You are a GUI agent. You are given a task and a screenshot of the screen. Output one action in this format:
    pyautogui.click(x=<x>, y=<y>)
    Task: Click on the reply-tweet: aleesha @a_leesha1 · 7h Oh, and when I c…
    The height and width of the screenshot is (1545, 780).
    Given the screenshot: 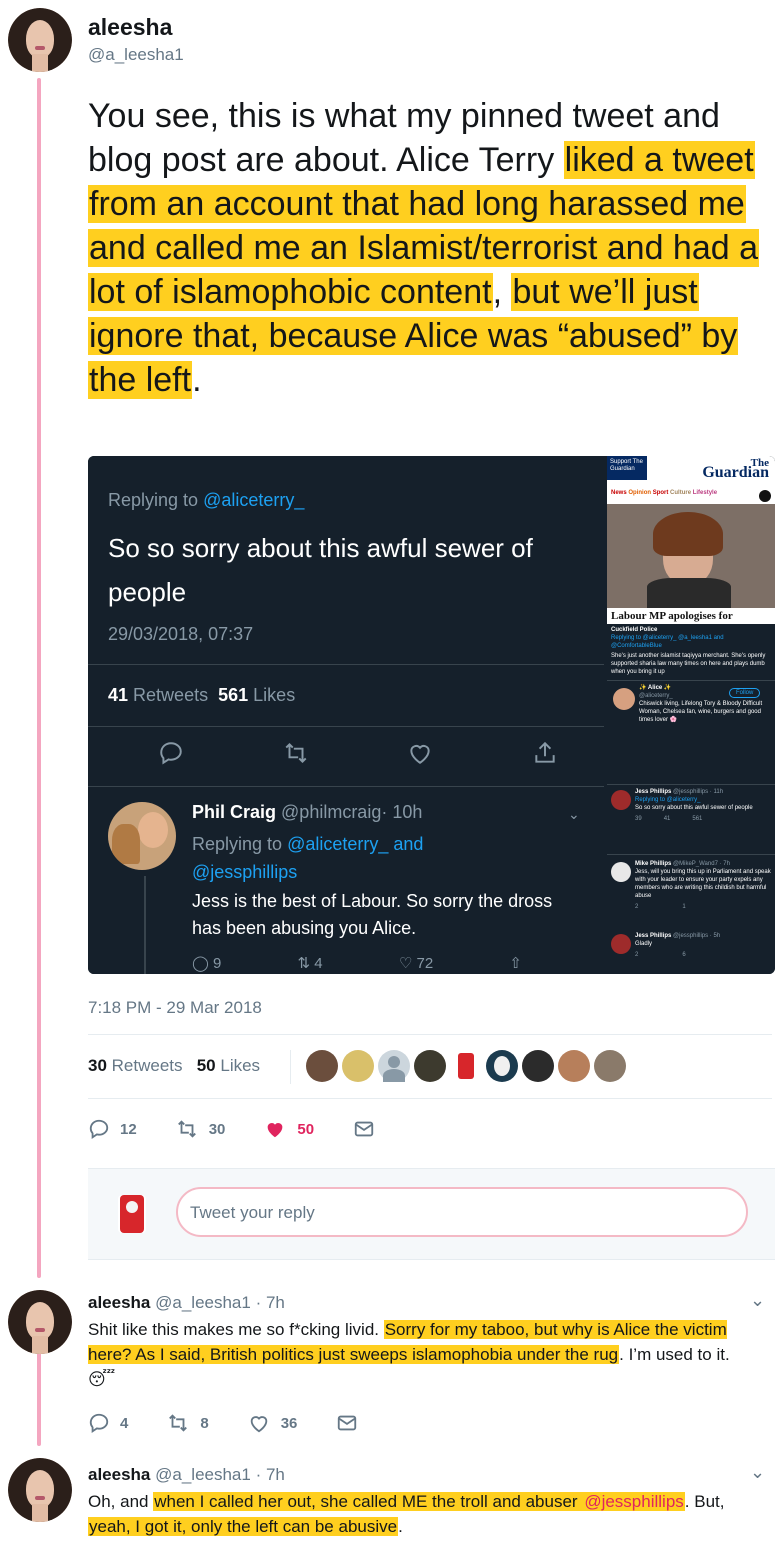 What is the action you would take?
    pyautogui.click(x=428, y=1500)
    